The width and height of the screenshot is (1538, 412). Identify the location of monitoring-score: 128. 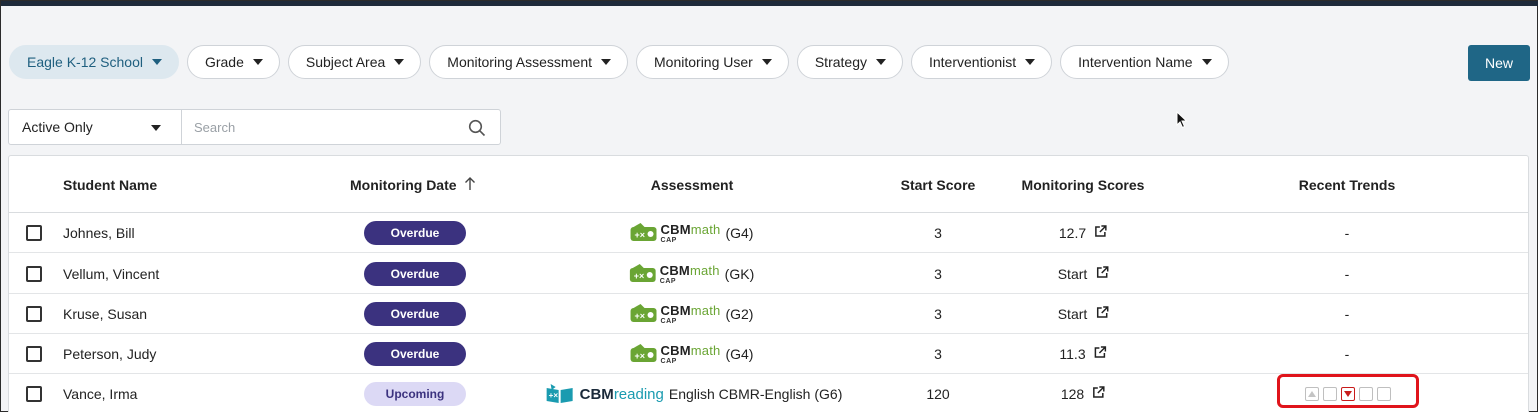
(1083, 393).